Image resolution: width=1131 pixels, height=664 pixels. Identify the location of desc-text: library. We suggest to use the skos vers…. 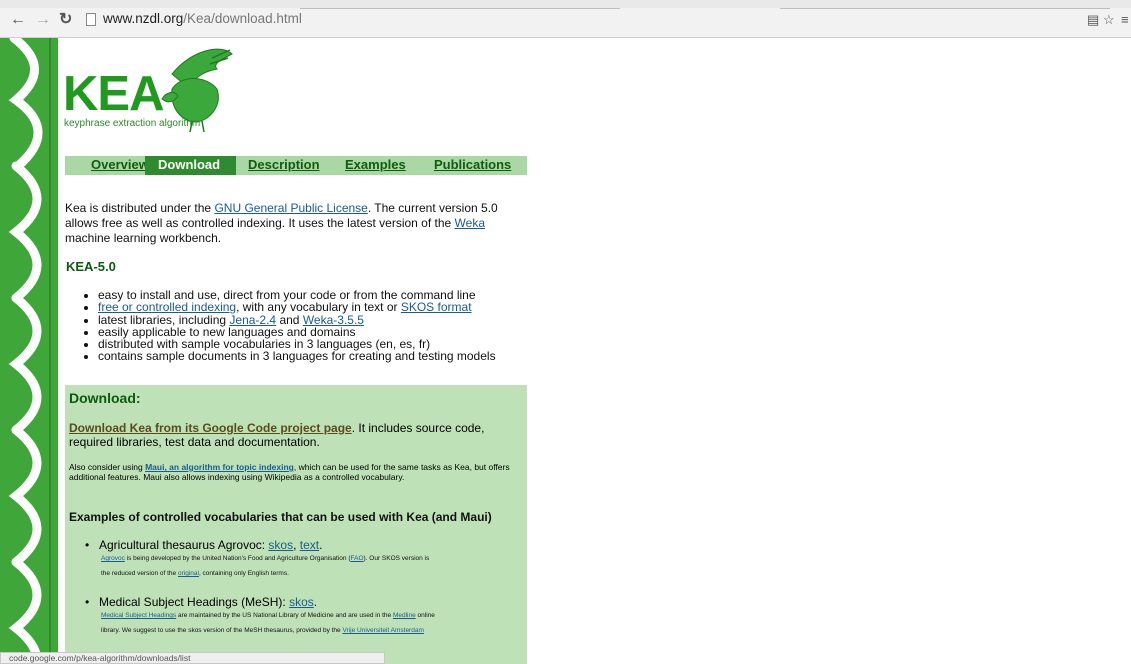
(222, 630).